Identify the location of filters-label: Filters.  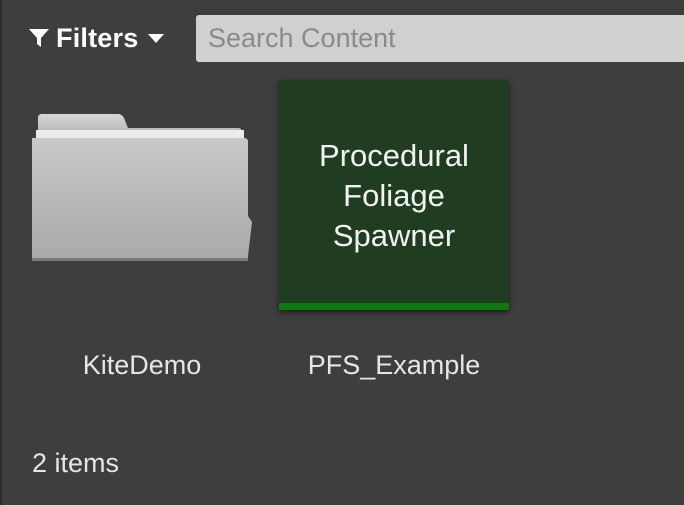
(97, 37).